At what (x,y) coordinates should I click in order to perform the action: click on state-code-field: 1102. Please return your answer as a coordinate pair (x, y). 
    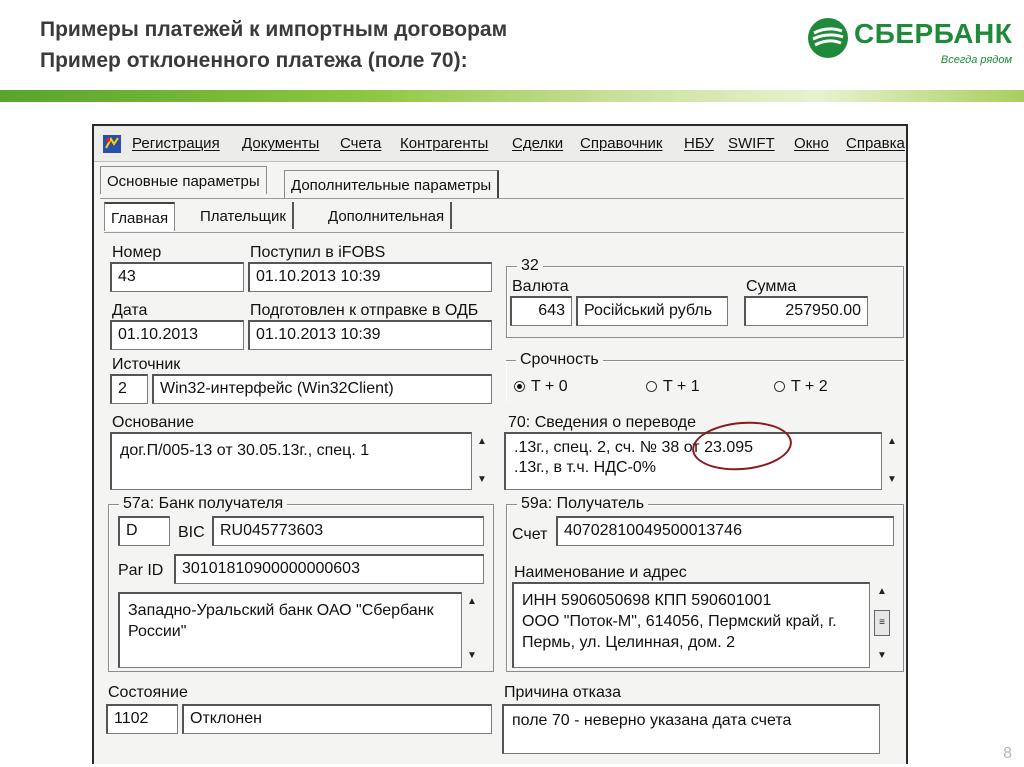
    Looking at the image, I should click on (142, 719).